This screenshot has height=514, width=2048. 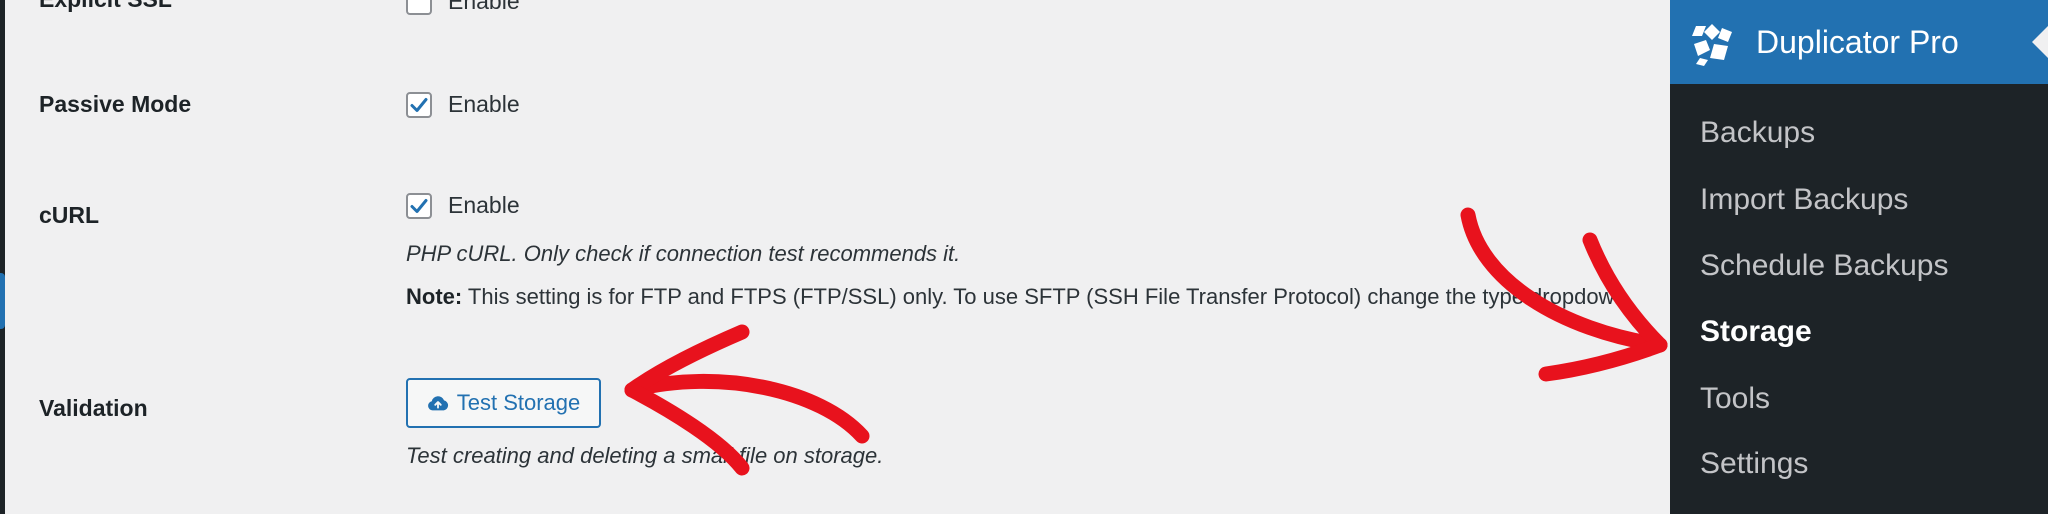 I want to click on validation-label: Validation, so click(x=93, y=408).